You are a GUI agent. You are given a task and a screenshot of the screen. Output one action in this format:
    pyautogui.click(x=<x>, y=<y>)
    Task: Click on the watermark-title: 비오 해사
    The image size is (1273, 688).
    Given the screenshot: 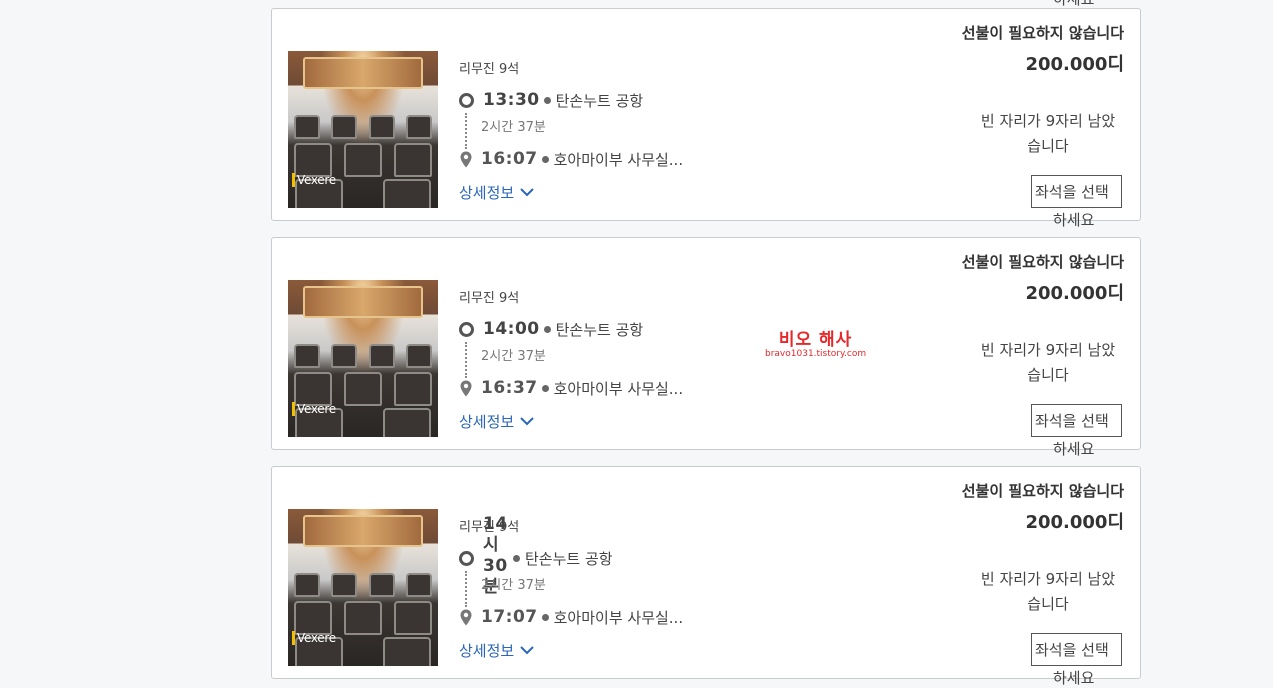 What is the action you would take?
    pyautogui.click(x=815, y=340)
    